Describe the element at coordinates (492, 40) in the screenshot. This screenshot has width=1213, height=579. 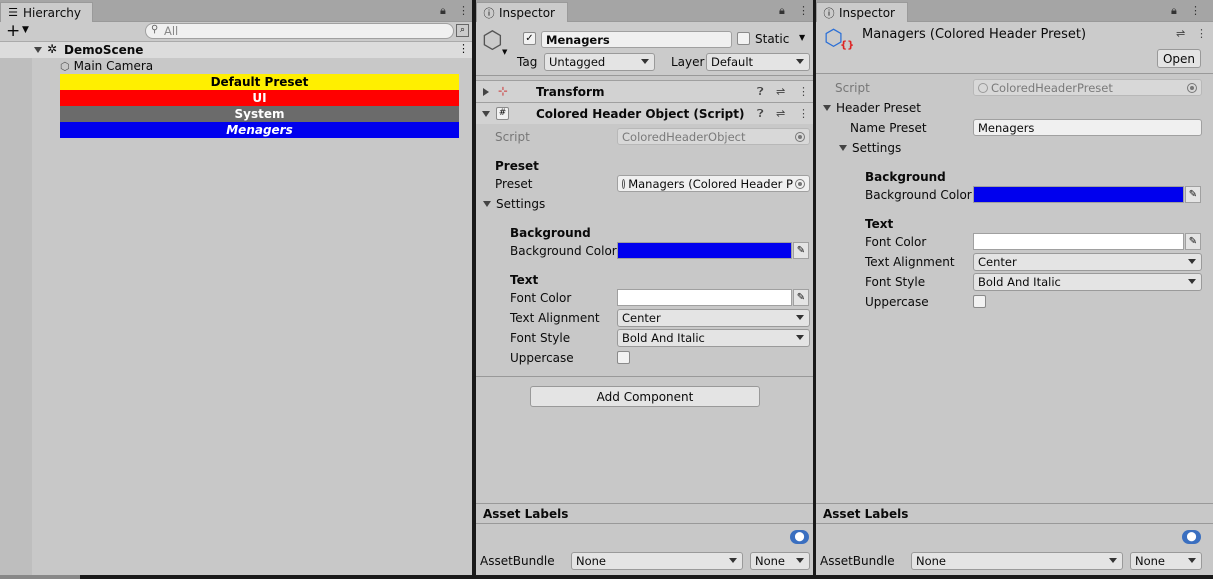
I see `gameobject-cube-icon: ⬡` at that location.